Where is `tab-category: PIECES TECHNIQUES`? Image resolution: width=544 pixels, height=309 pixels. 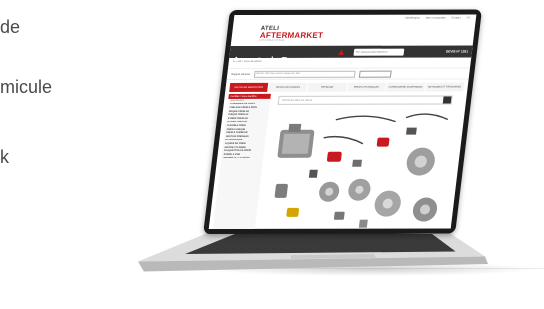
tab-category: PIECES TECHNIQUES is located at coordinates (366, 87).